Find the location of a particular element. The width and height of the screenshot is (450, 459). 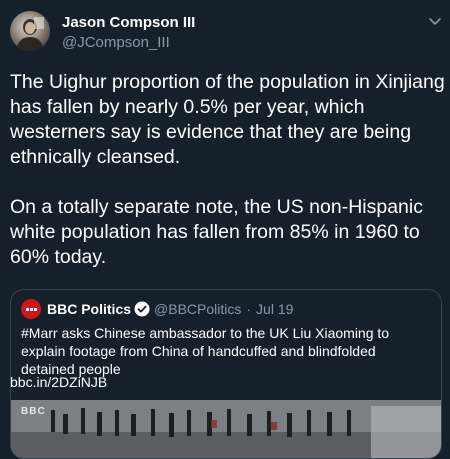

thumbnail-scene is located at coordinates (226, 429).